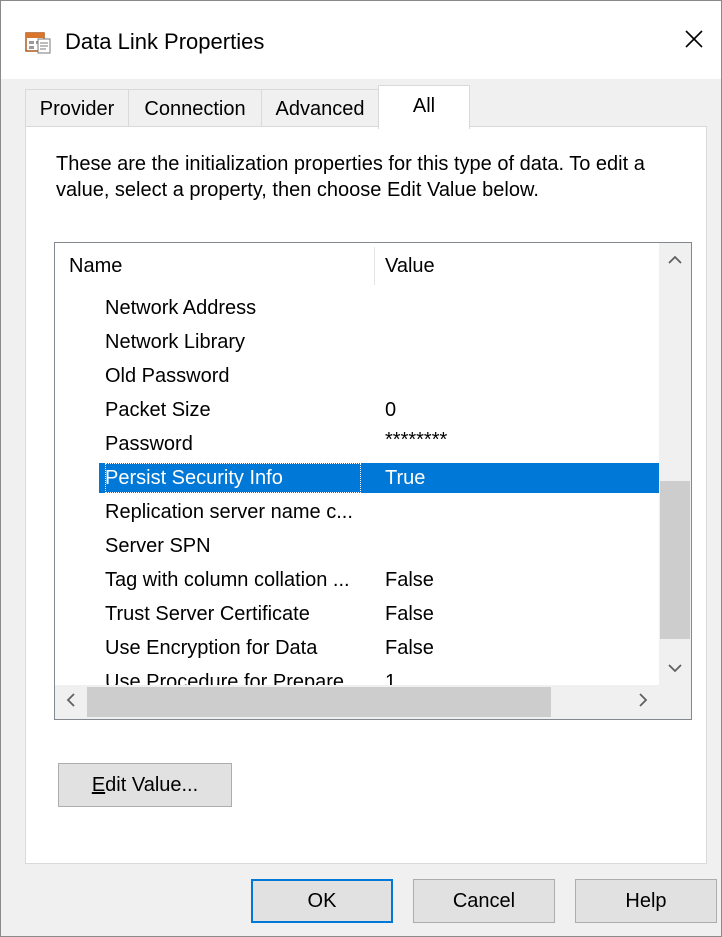  What do you see at coordinates (379, 546) in the screenshot?
I see `list-item: Server SPN` at bounding box center [379, 546].